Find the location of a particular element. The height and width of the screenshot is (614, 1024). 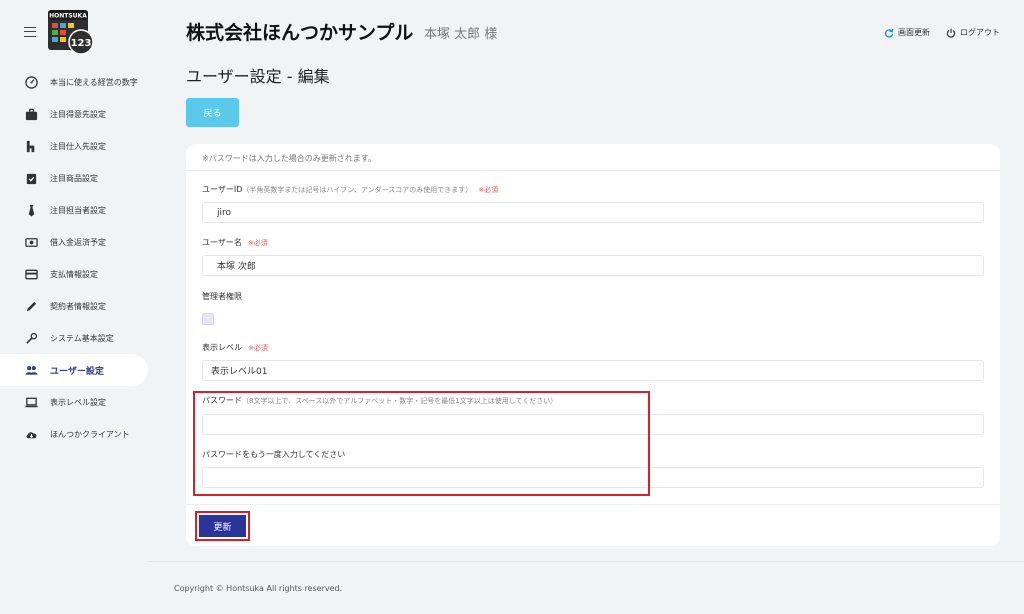

user-name-label: ユーザー名 ※必須 is located at coordinates (235, 242).